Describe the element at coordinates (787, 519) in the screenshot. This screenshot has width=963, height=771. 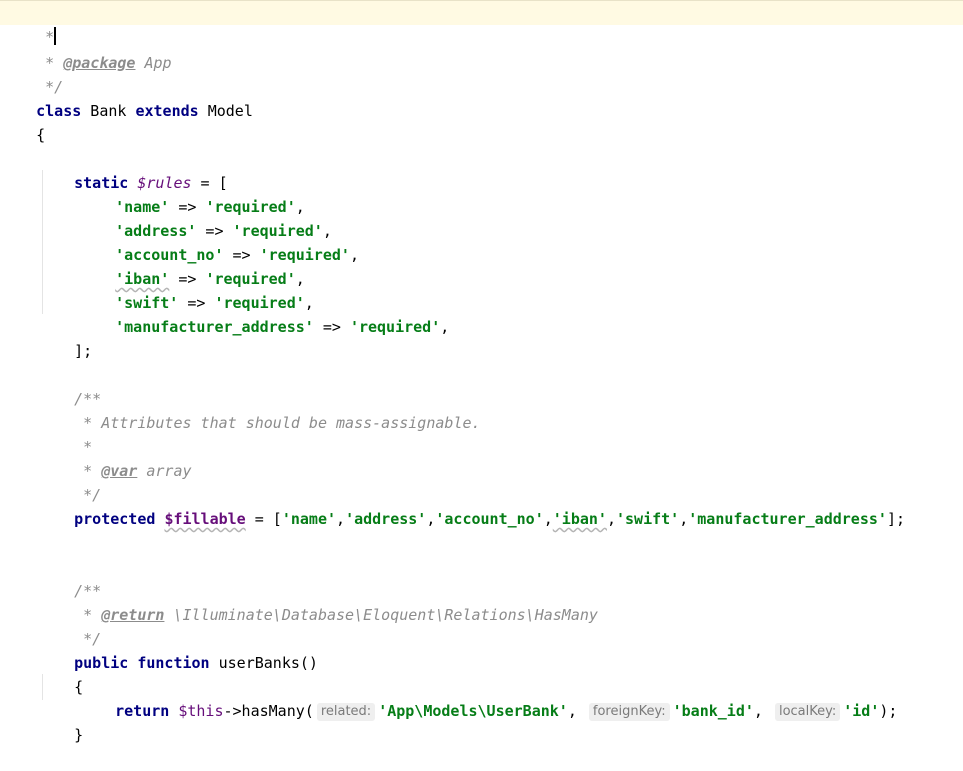
I see `fillable-item: 'manufacturer_address'` at that location.